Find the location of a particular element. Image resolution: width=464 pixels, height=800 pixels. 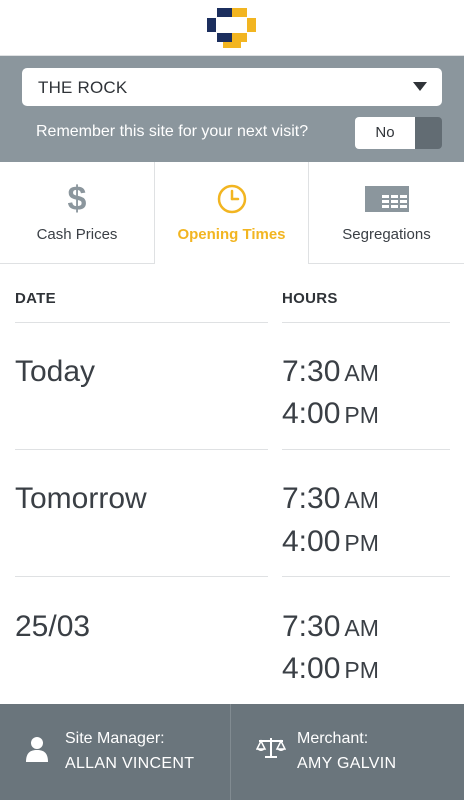

top-bar is located at coordinates (232, 28).